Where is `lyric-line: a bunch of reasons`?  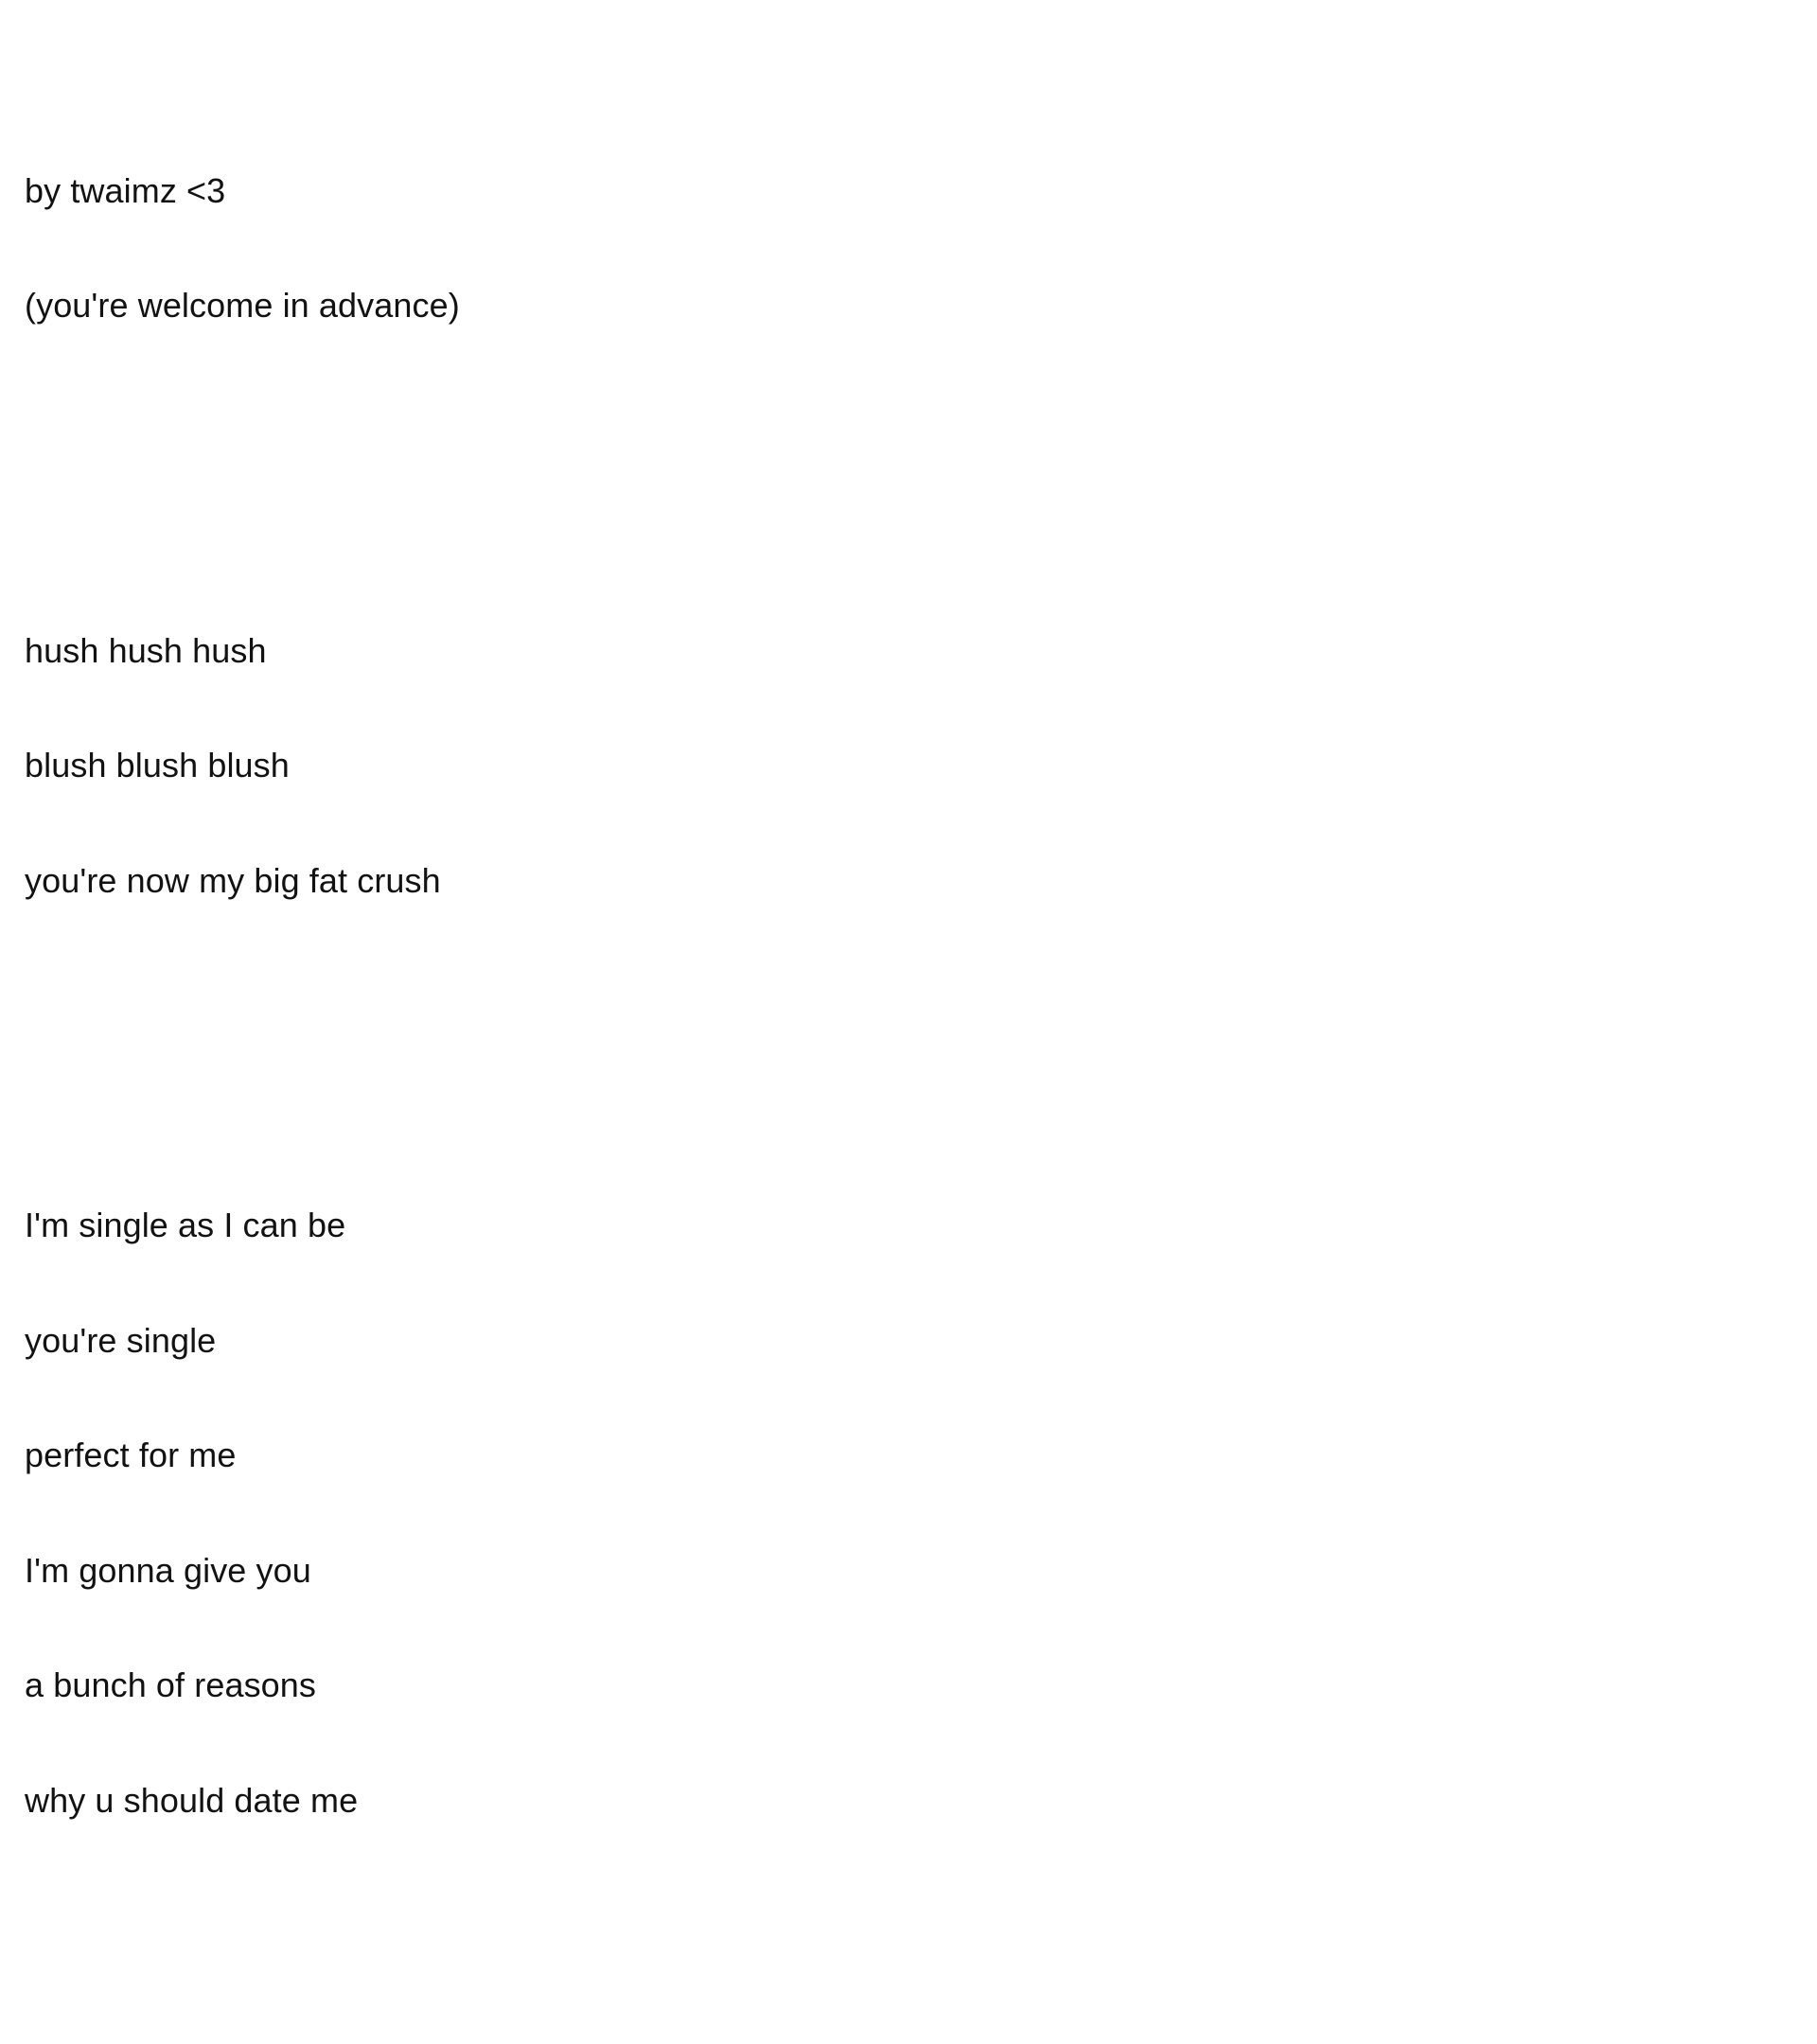
lyric-line: a bunch of reasons is located at coordinates (171, 1684).